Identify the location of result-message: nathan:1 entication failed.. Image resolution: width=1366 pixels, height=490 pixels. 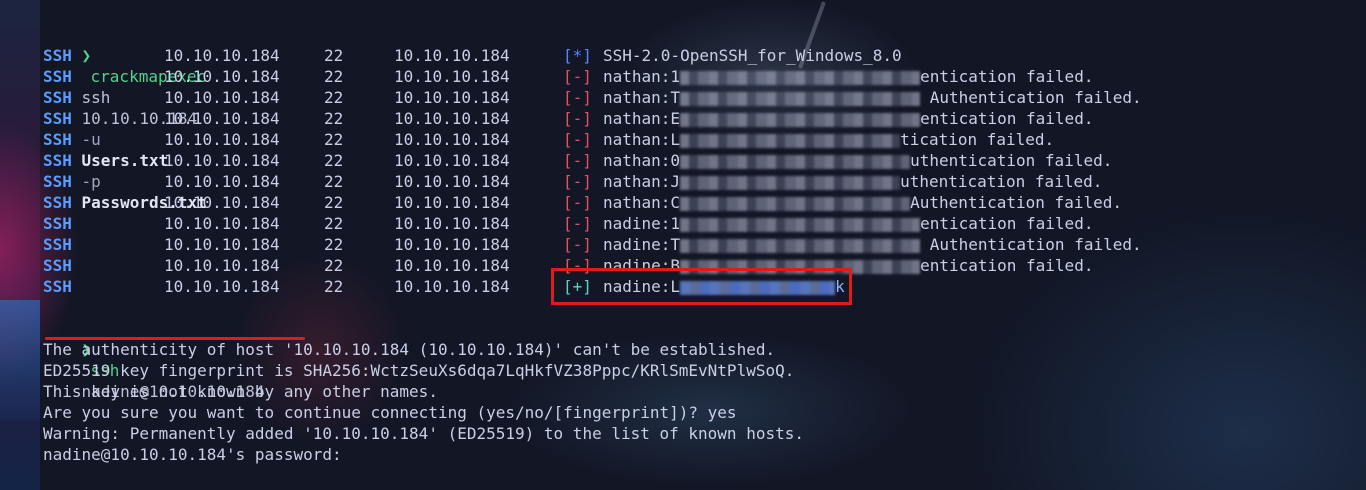
(848, 76).